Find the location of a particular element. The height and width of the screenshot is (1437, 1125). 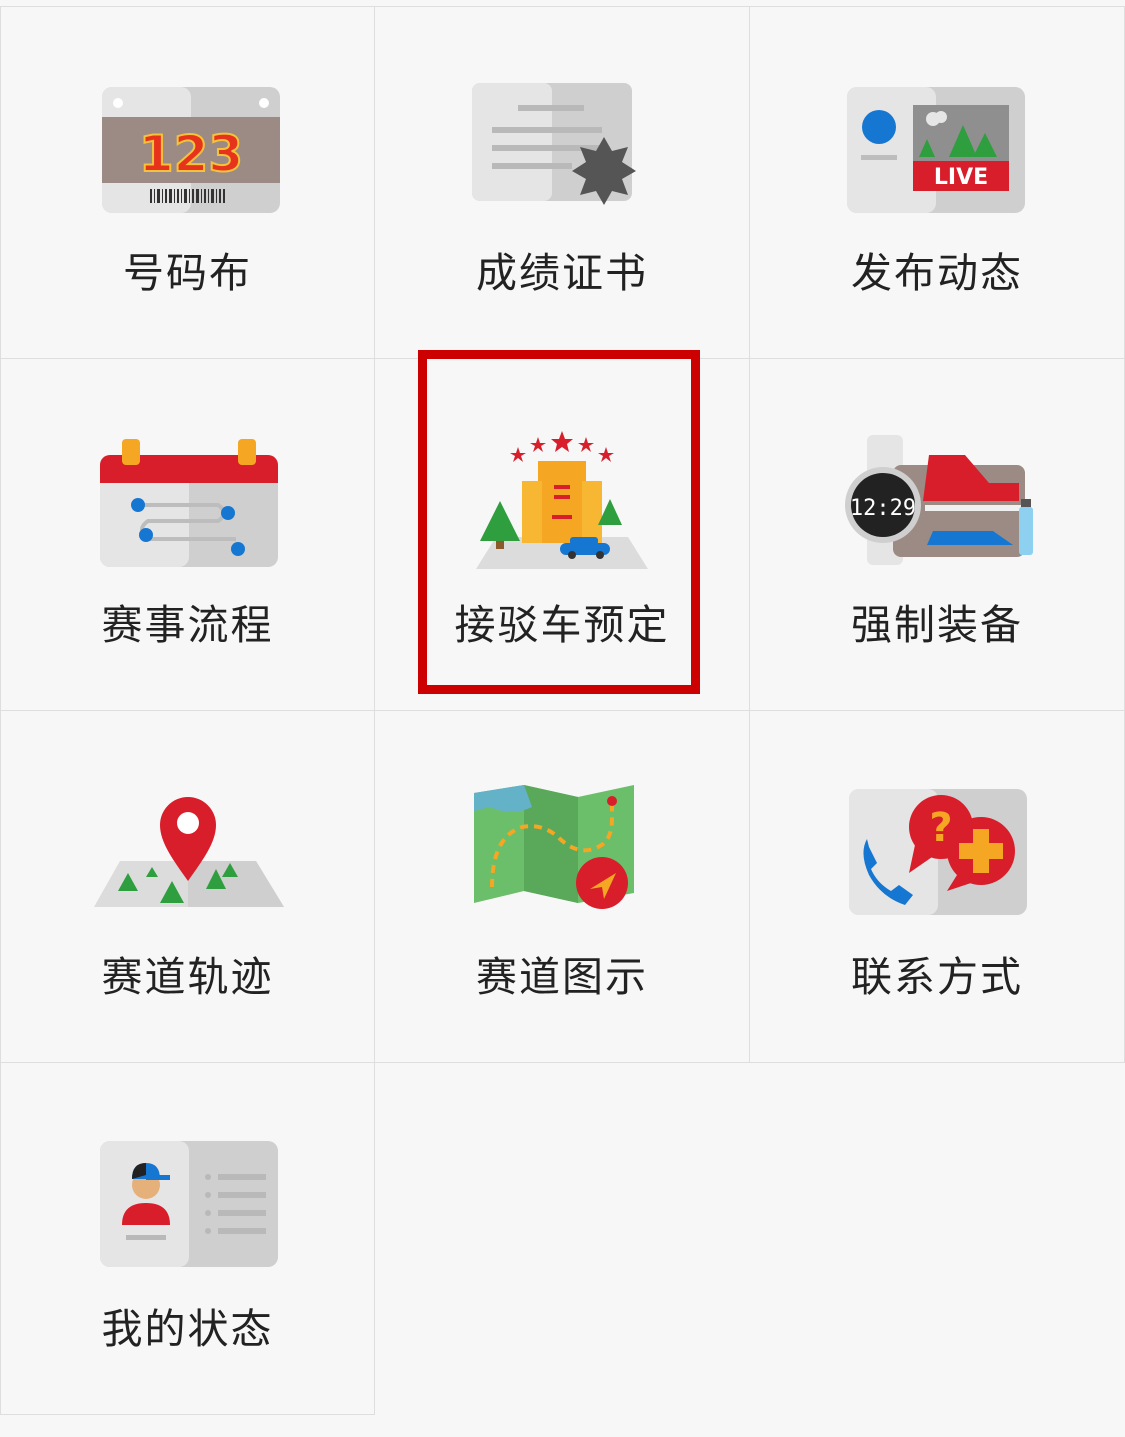

grid-item-label: 赛道轨迹 is located at coordinates (187, 977).